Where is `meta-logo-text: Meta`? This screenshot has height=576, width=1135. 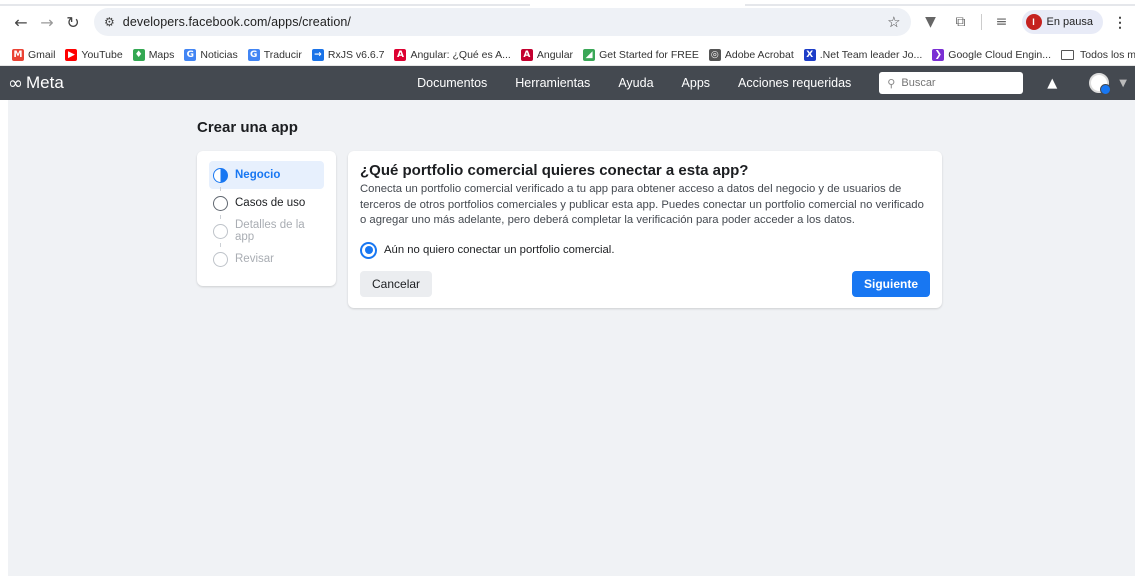
meta-logo-text: Meta is located at coordinates (45, 82).